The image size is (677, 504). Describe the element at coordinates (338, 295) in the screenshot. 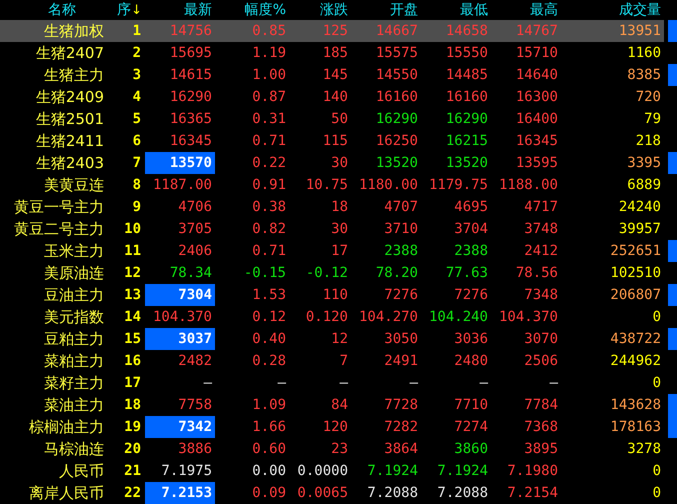

I see `table-row: 豆油主力 13 7304 1.53 110 7276 7276 7348 206807` at that location.